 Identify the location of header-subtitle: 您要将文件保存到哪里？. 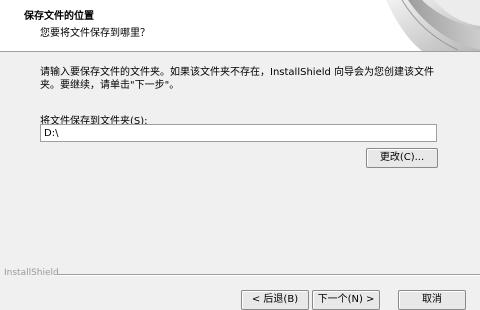
(95, 33).